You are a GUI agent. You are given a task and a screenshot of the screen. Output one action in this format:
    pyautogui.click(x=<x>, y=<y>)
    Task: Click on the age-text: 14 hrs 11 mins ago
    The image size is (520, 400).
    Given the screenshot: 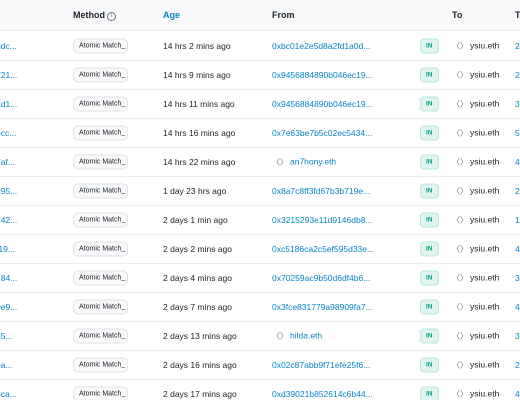 What is the action you would take?
    pyautogui.click(x=199, y=103)
    